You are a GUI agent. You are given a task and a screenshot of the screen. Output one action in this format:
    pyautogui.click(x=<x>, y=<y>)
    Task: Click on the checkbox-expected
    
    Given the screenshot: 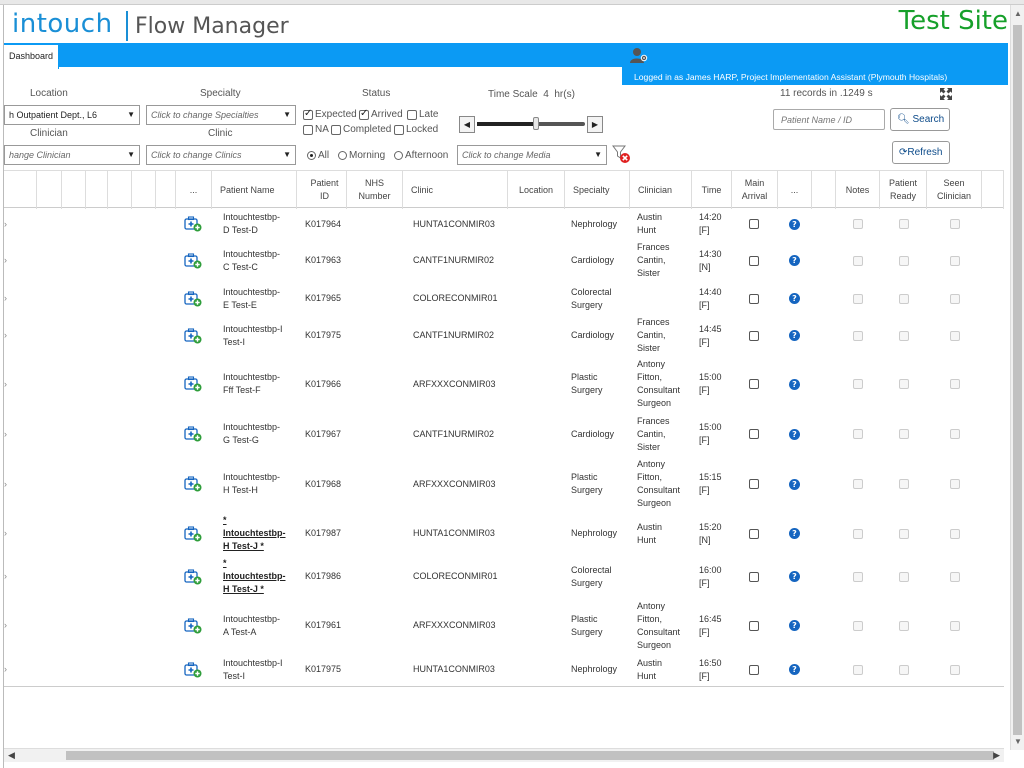 What is the action you would take?
    pyautogui.click(x=308, y=114)
    